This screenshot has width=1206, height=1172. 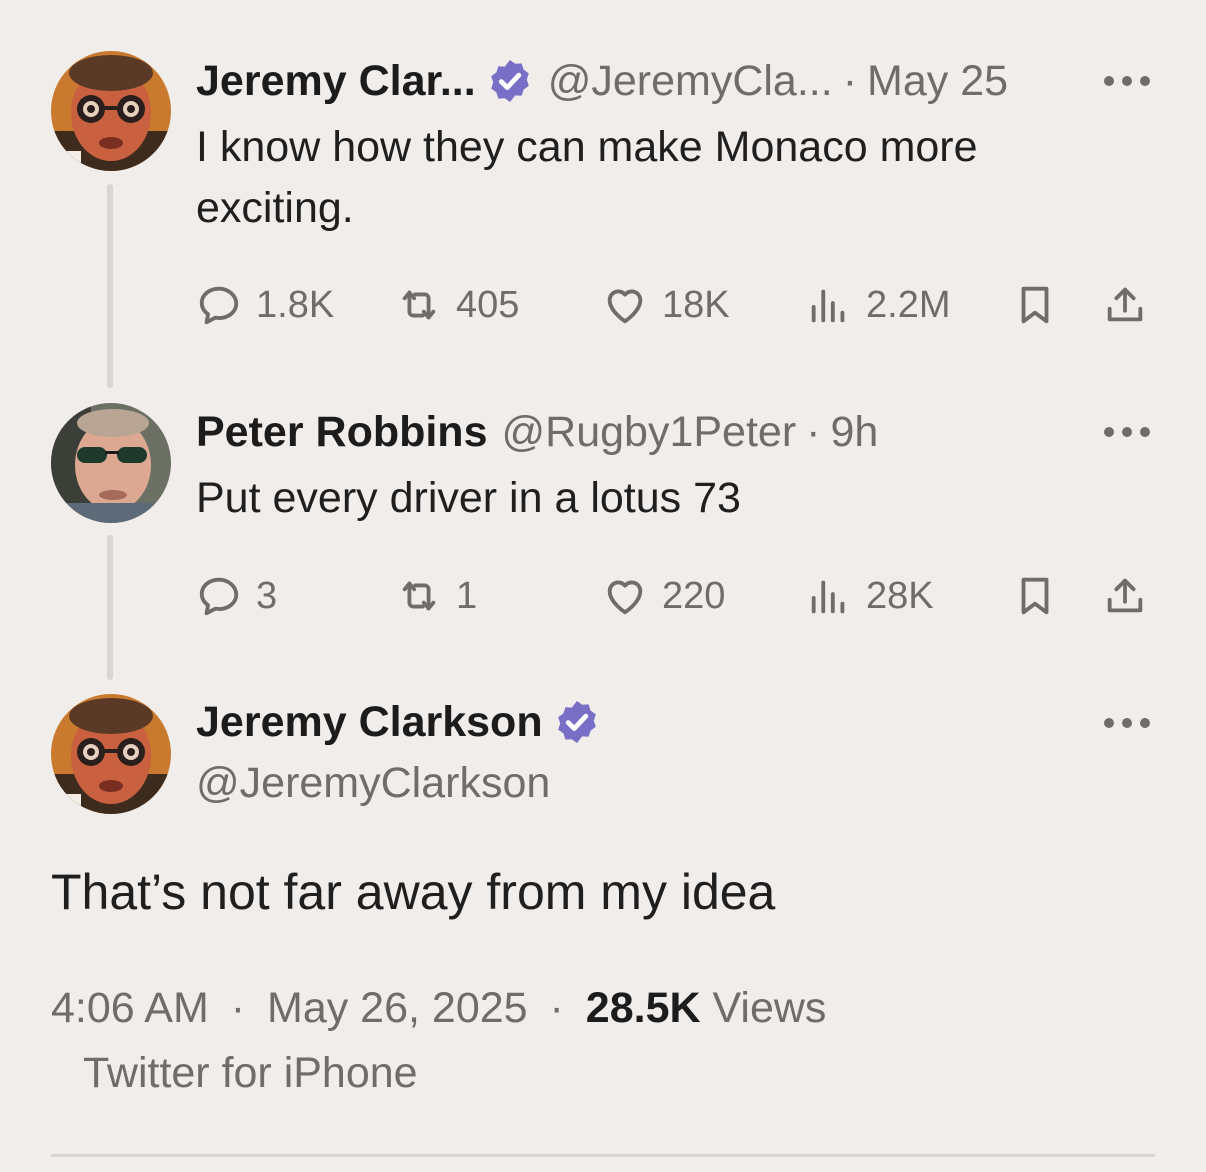 I want to click on peter-avatar-icon, so click(x=111, y=463).